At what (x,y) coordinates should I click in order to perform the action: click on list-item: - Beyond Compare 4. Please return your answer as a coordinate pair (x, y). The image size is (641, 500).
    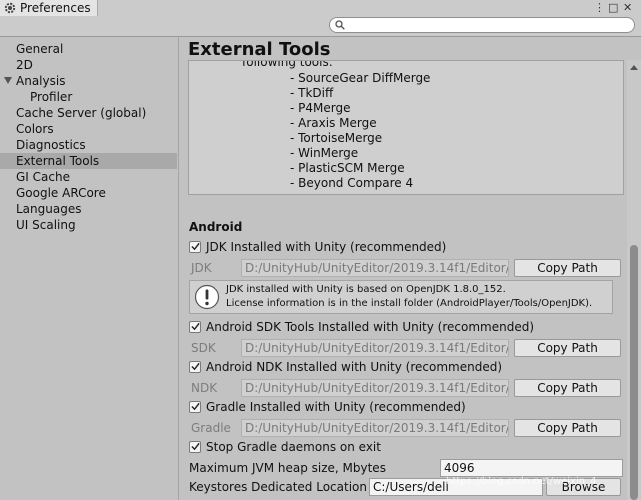
    Looking at the image, I should click on (352, 183).